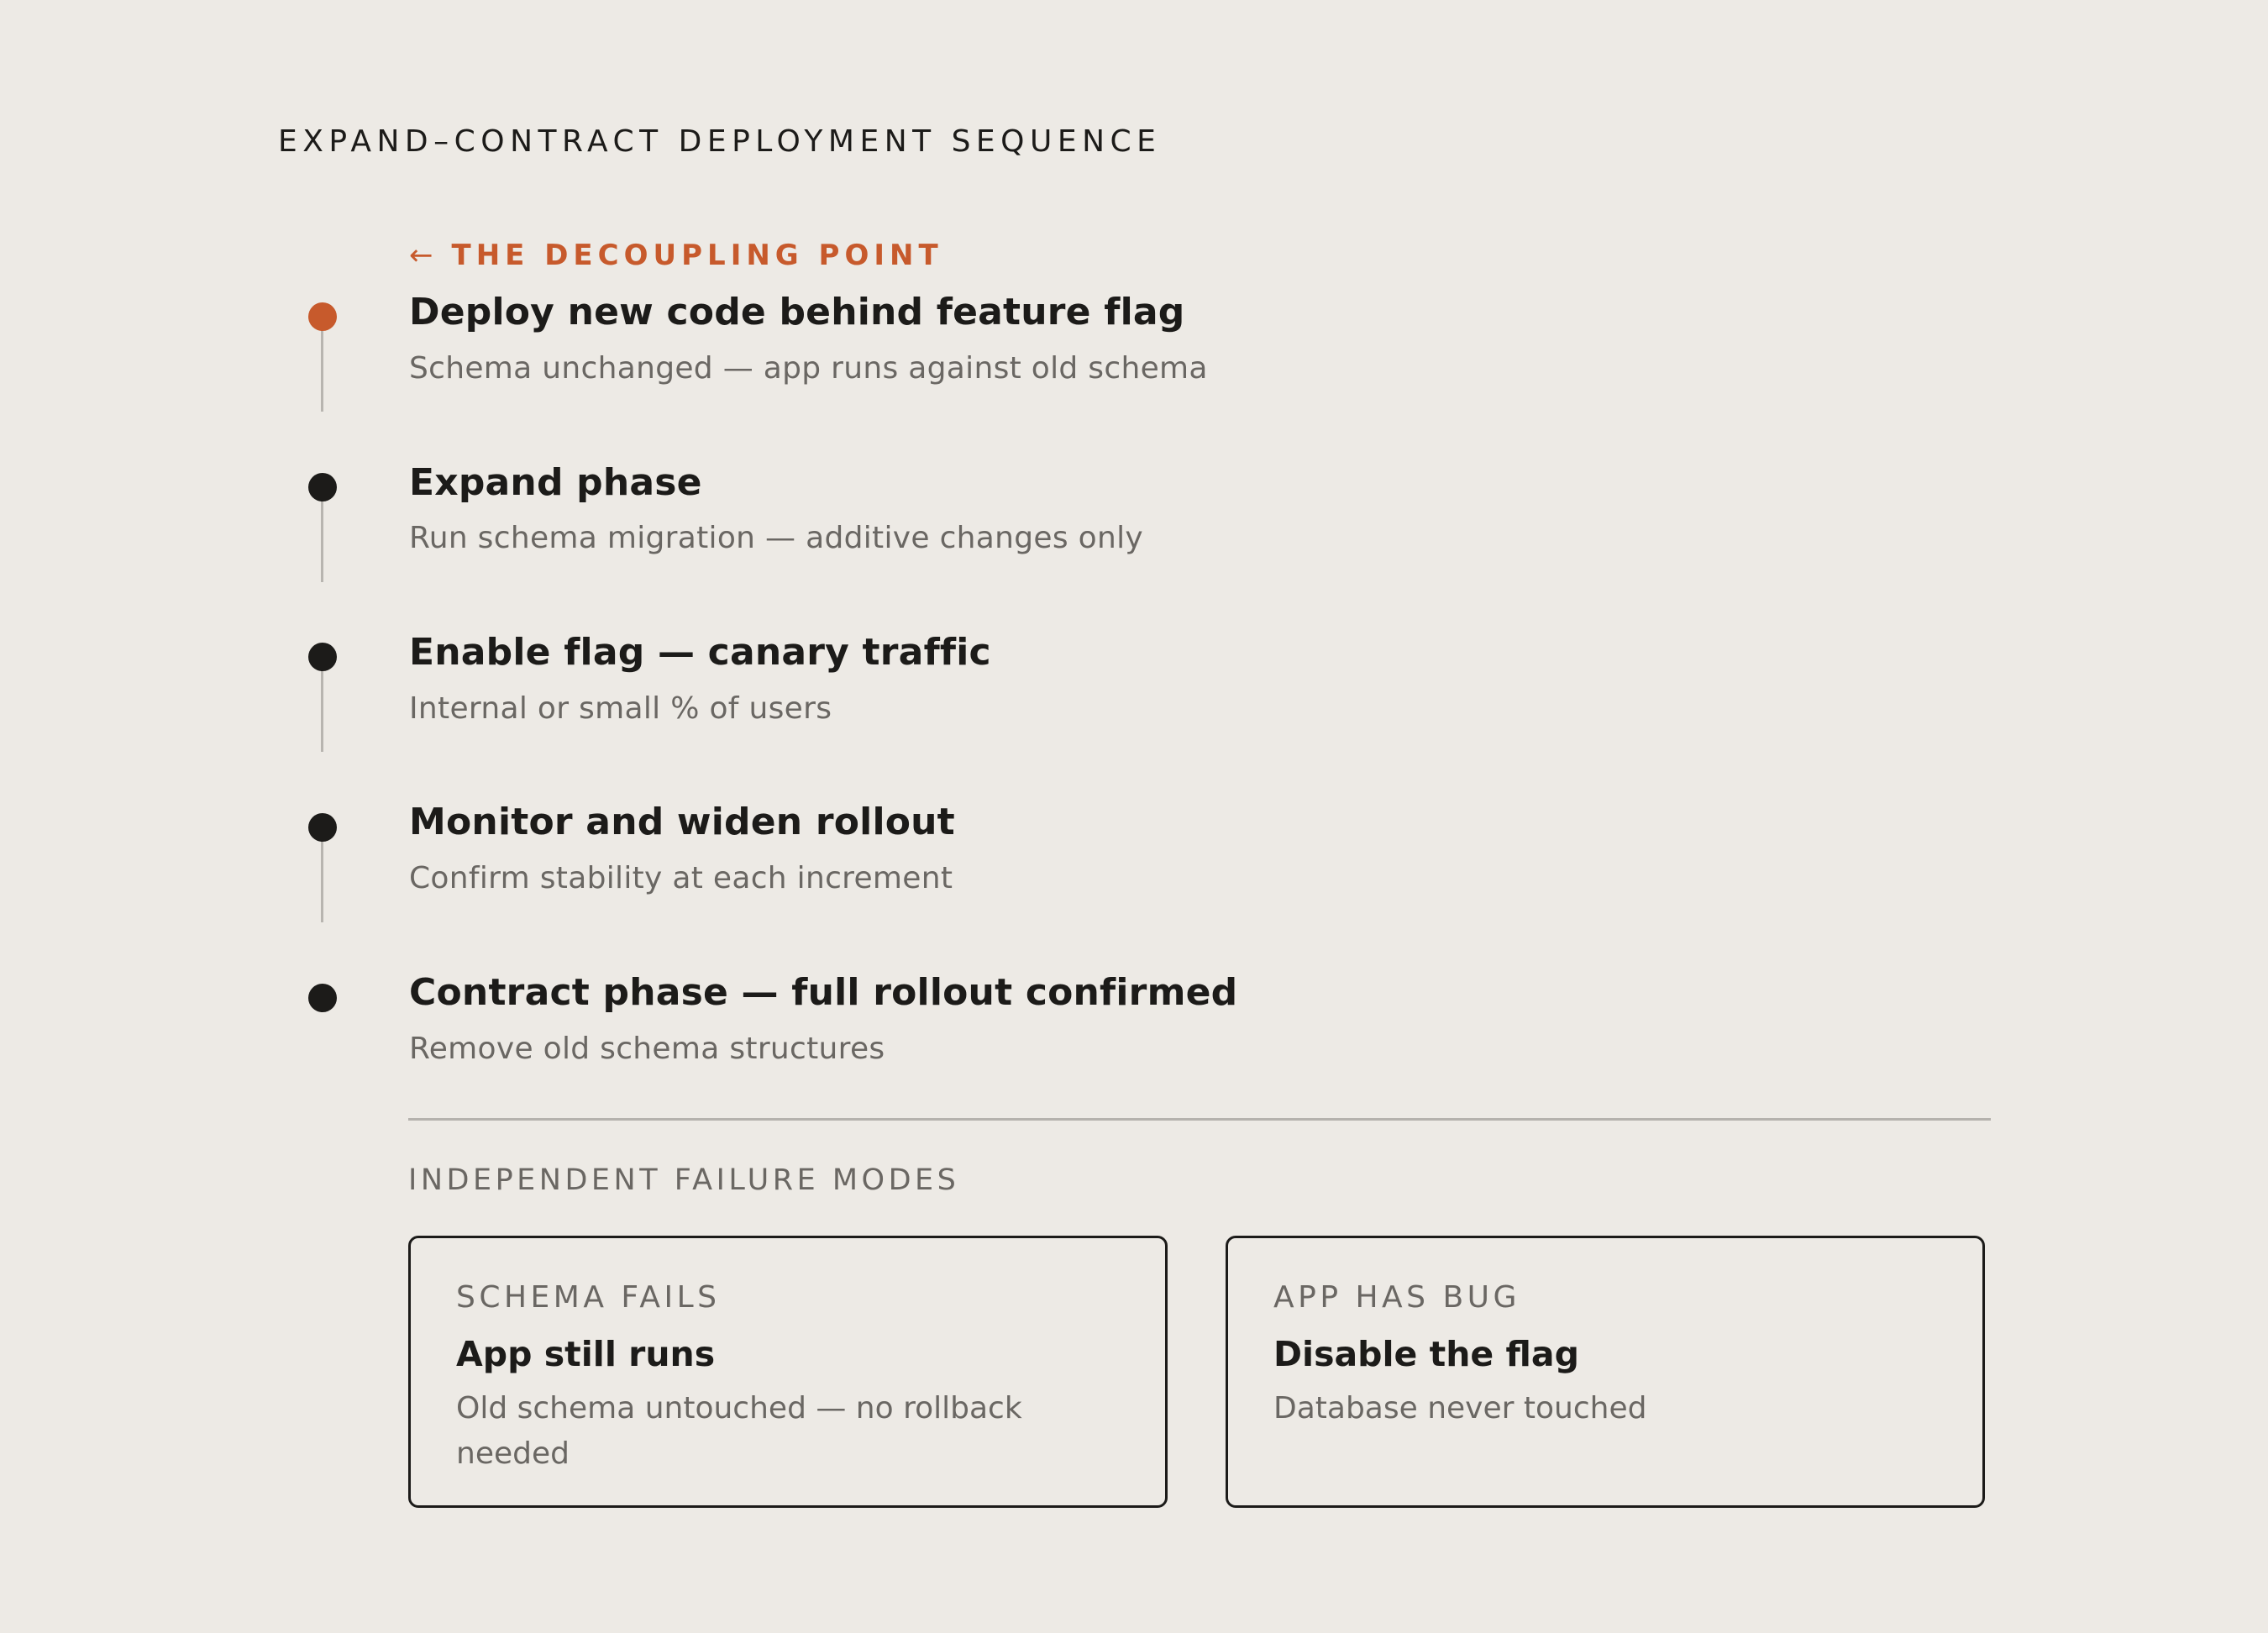  Describe the element at coordinates (322, 316) in the screenshot. I see `step-marker-accent` at that location.